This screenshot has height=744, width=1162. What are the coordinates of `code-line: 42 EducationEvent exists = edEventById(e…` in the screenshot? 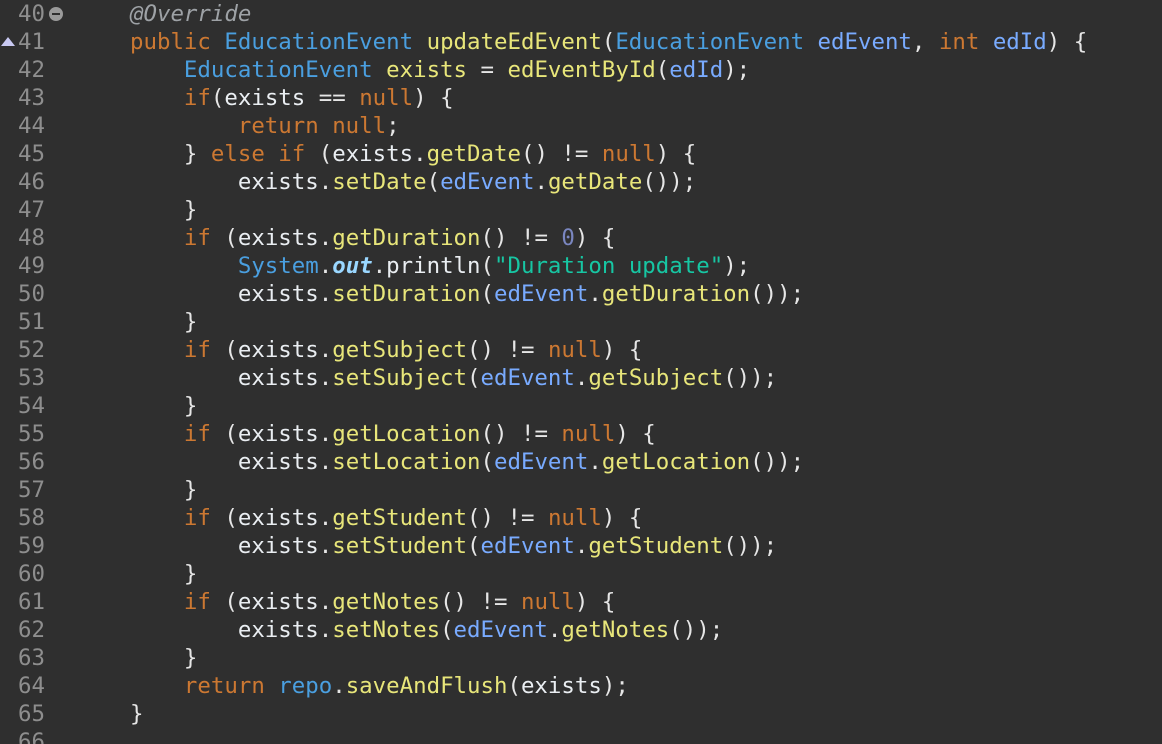 It's located at (581, 70).